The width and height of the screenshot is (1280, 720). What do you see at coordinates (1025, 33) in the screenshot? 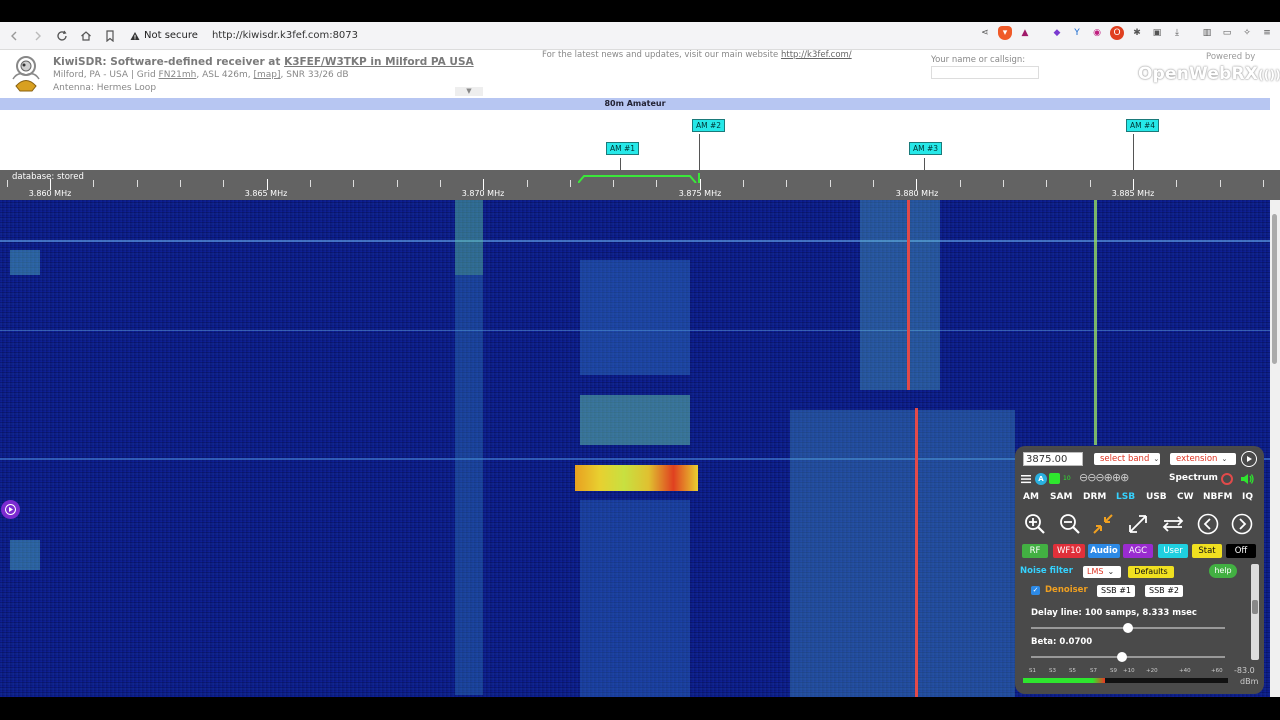
I see `brave-rewards-icon: ▲` at bounding box center [1025, 33].